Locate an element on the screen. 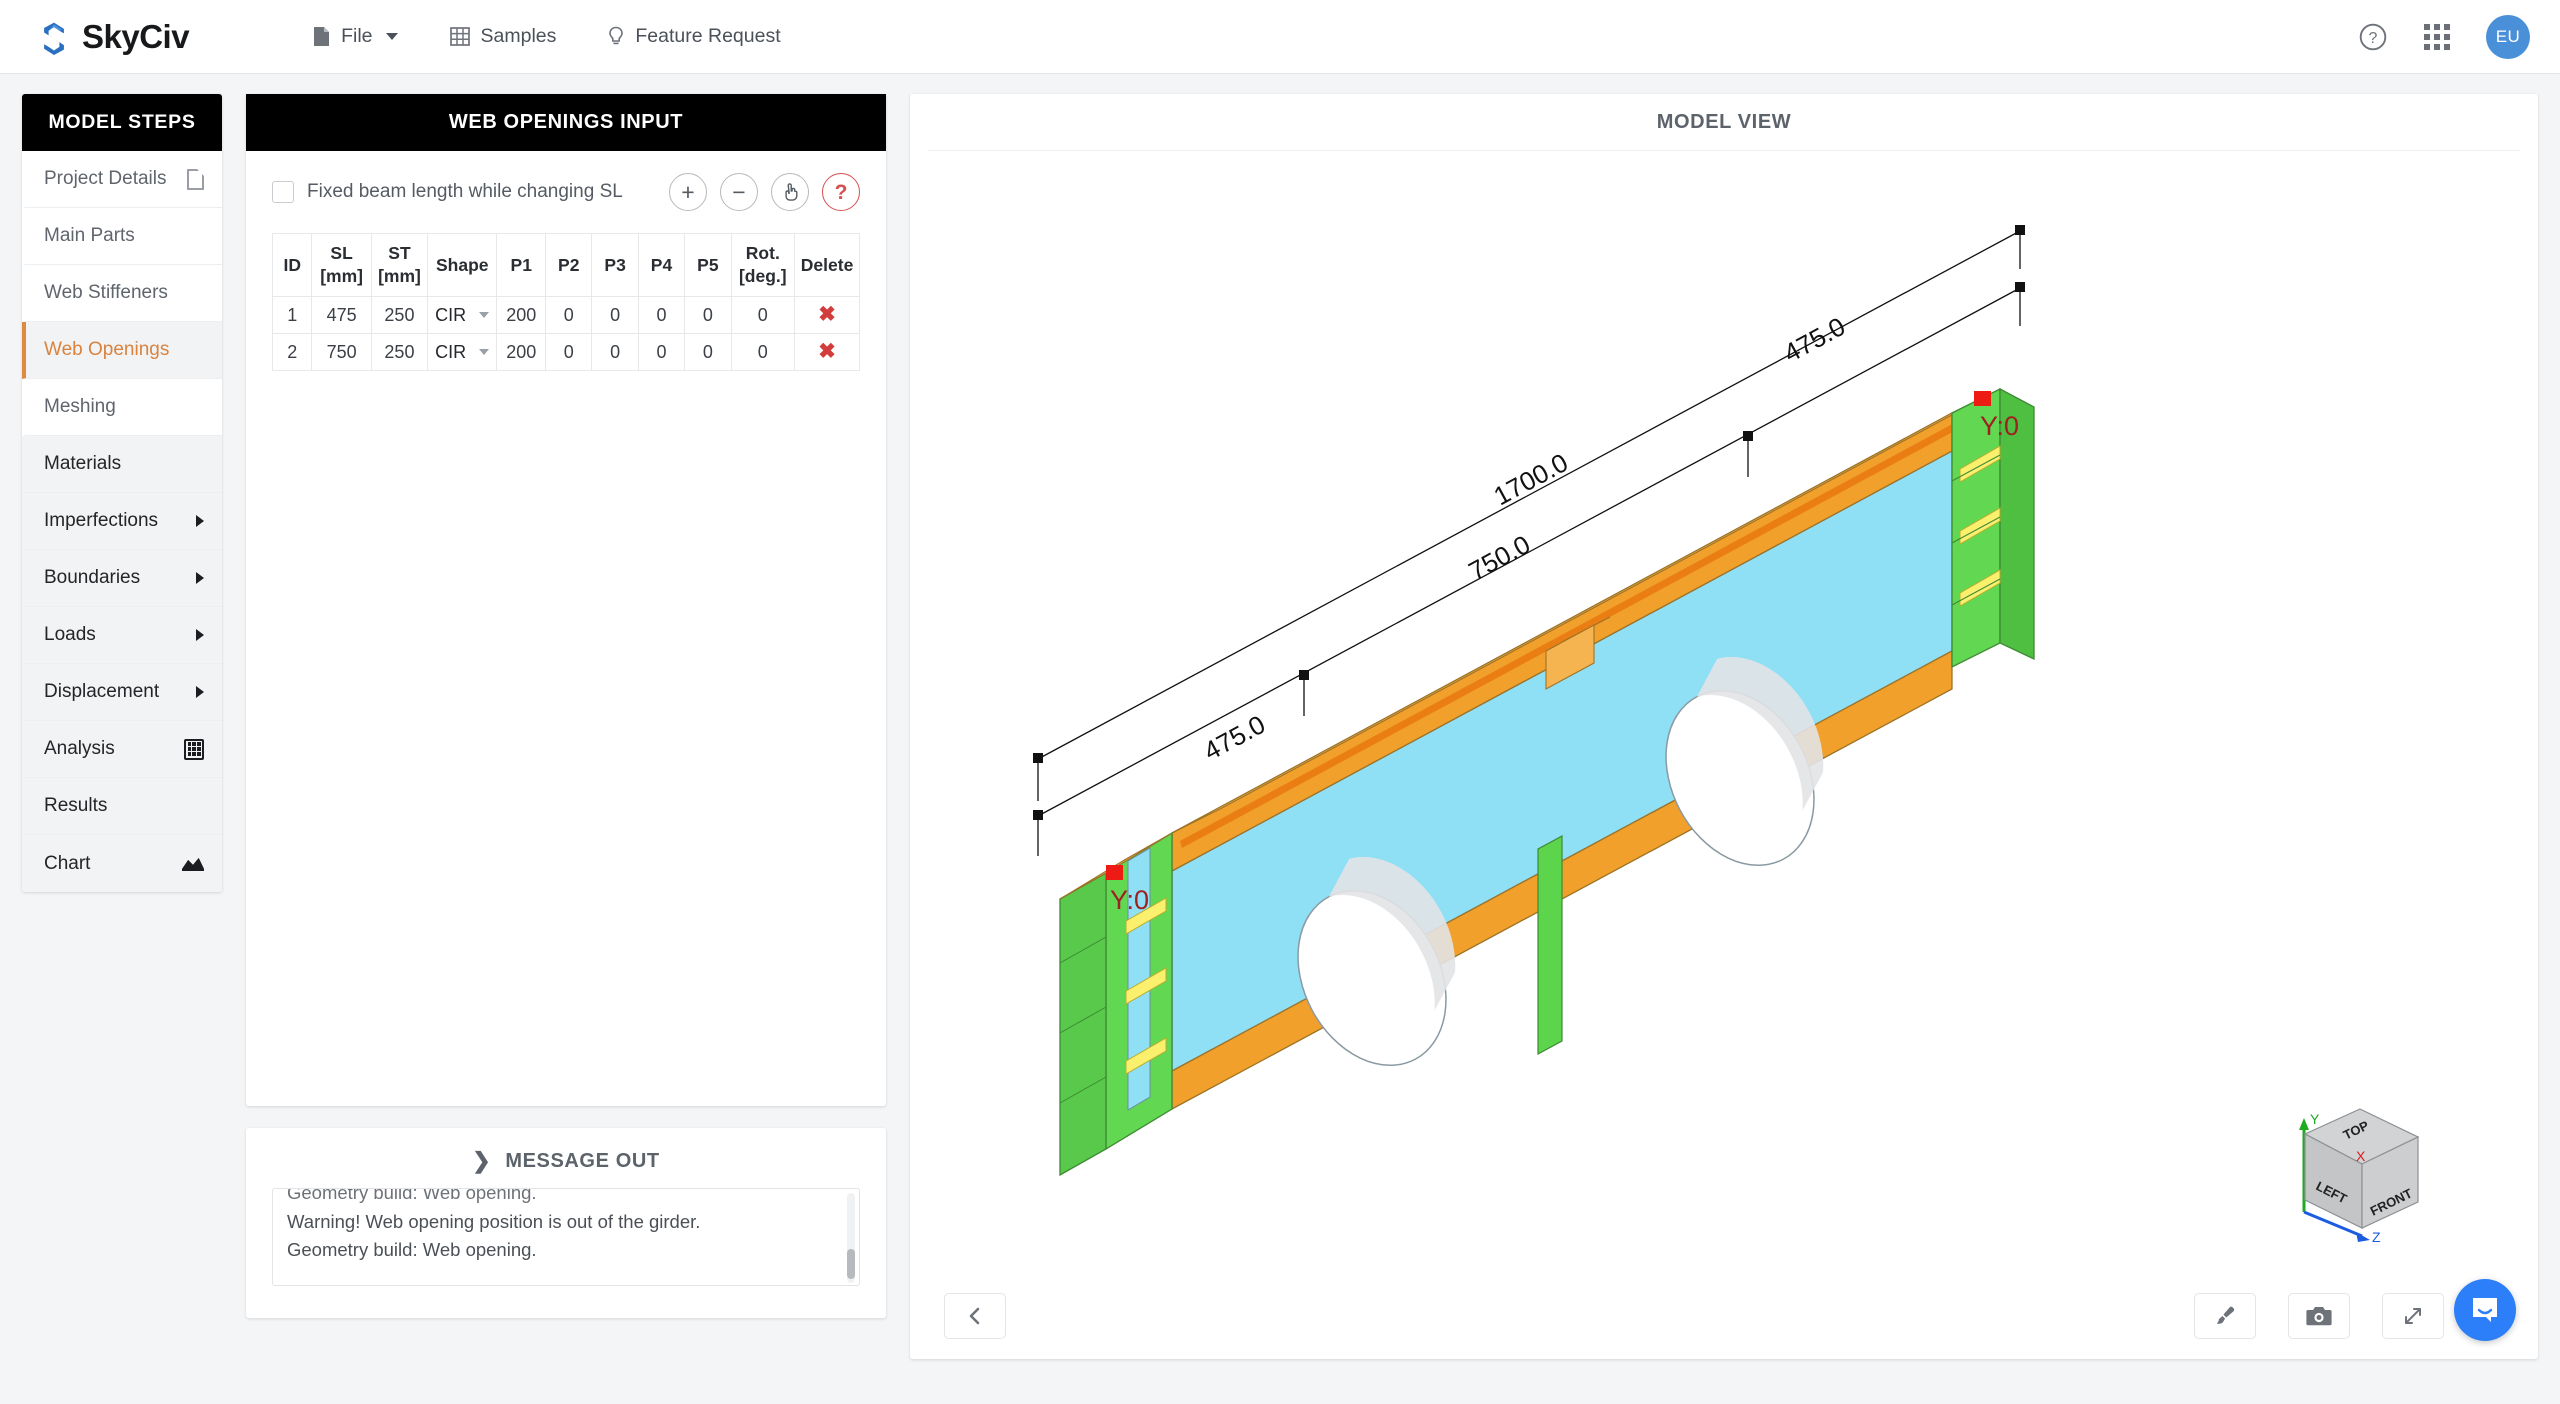 Image resolution: width=2560 pixels, height=1404 pixels. calculator-icon is located at coordinates (194, 749).